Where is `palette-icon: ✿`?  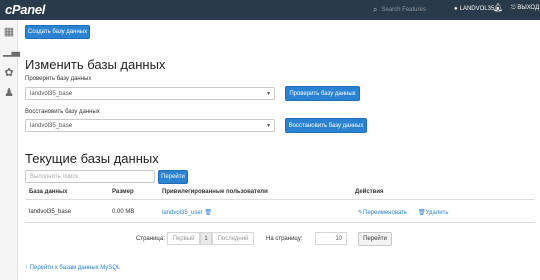 palette-icon: ✿ is located at coordinates (9, 73).